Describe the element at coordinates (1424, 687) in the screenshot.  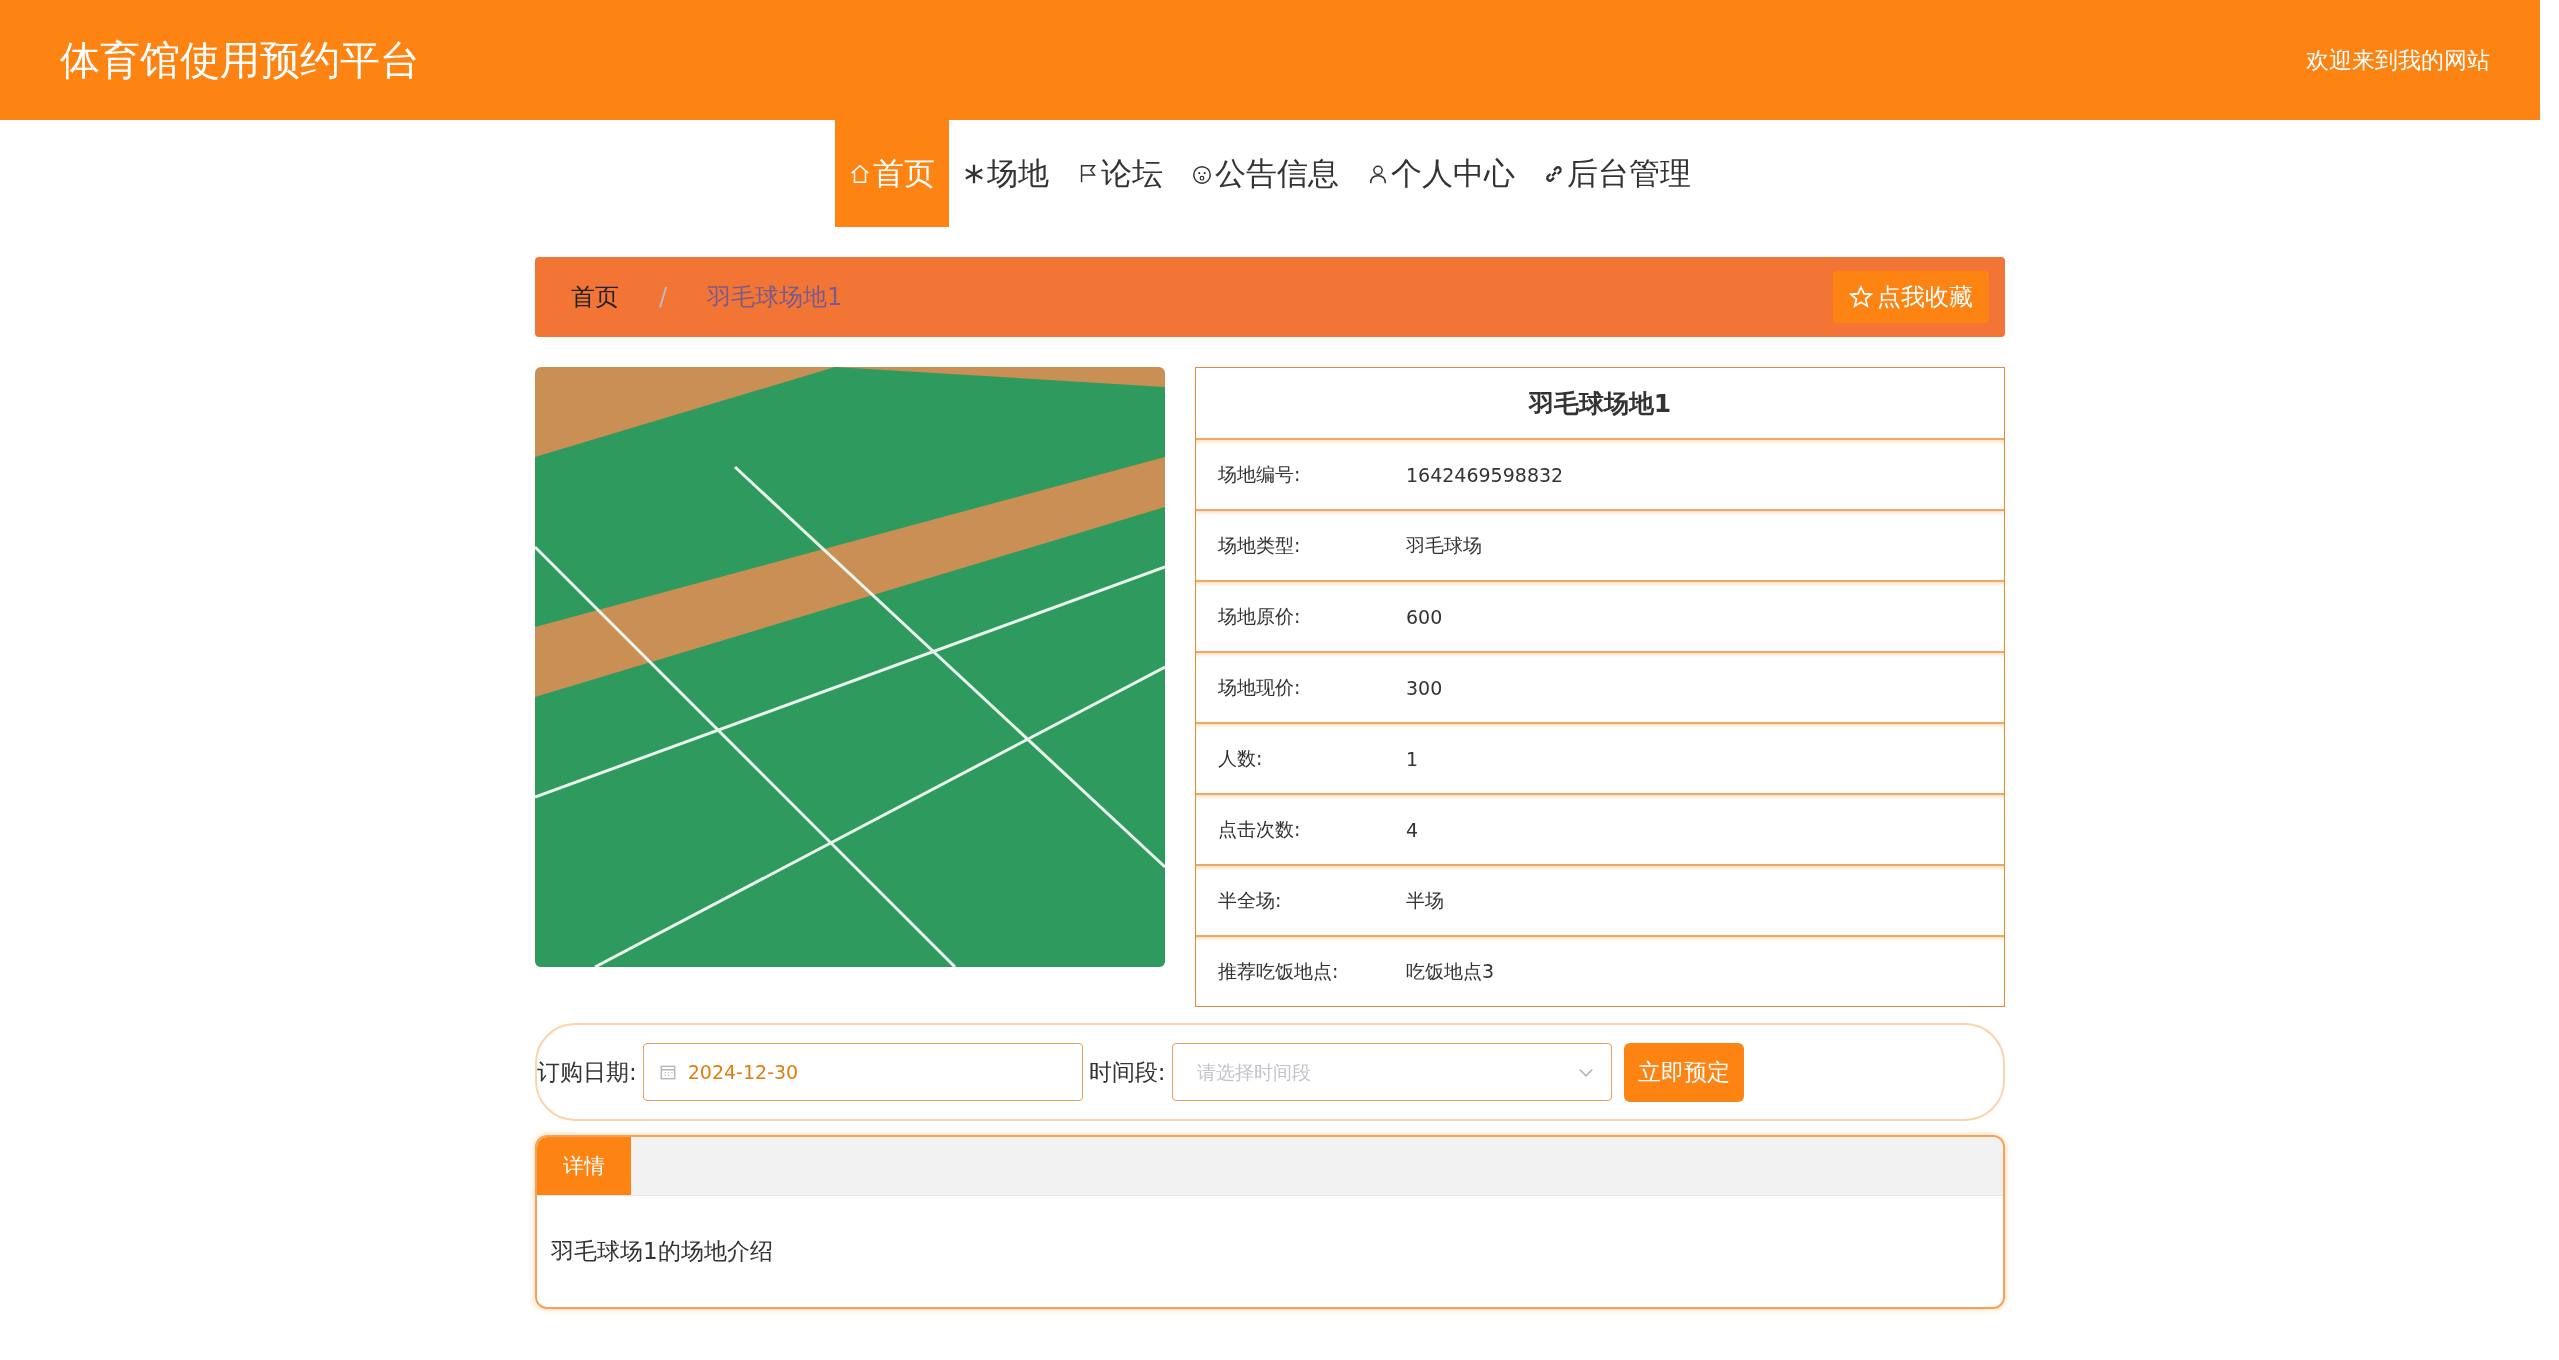
I see `field-value: 300` at that location.